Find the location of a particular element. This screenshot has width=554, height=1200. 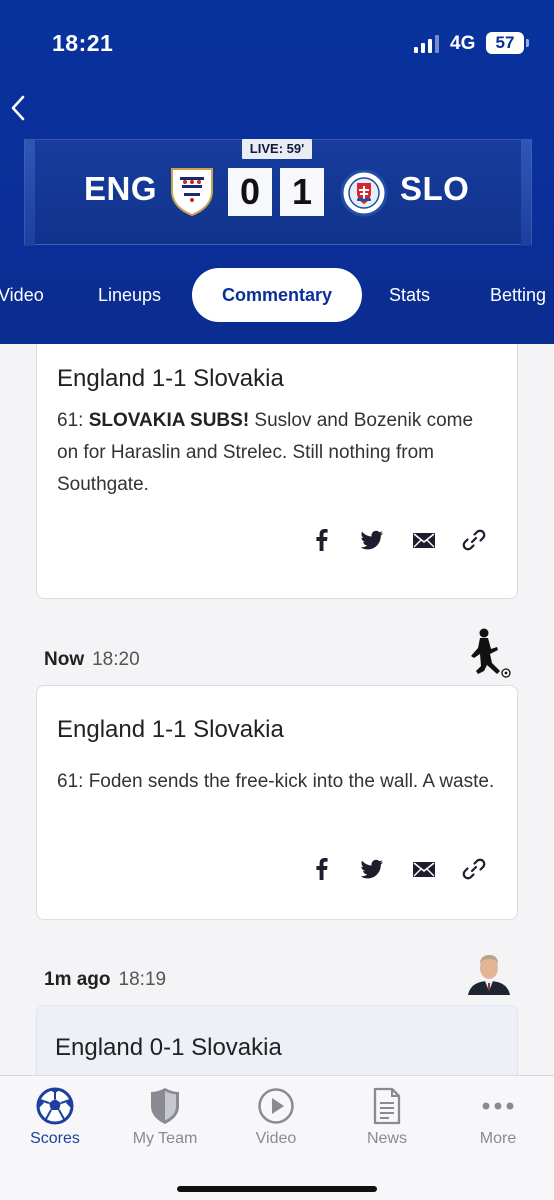

nav-scores: Scores is located at coordinates (55, 1121).